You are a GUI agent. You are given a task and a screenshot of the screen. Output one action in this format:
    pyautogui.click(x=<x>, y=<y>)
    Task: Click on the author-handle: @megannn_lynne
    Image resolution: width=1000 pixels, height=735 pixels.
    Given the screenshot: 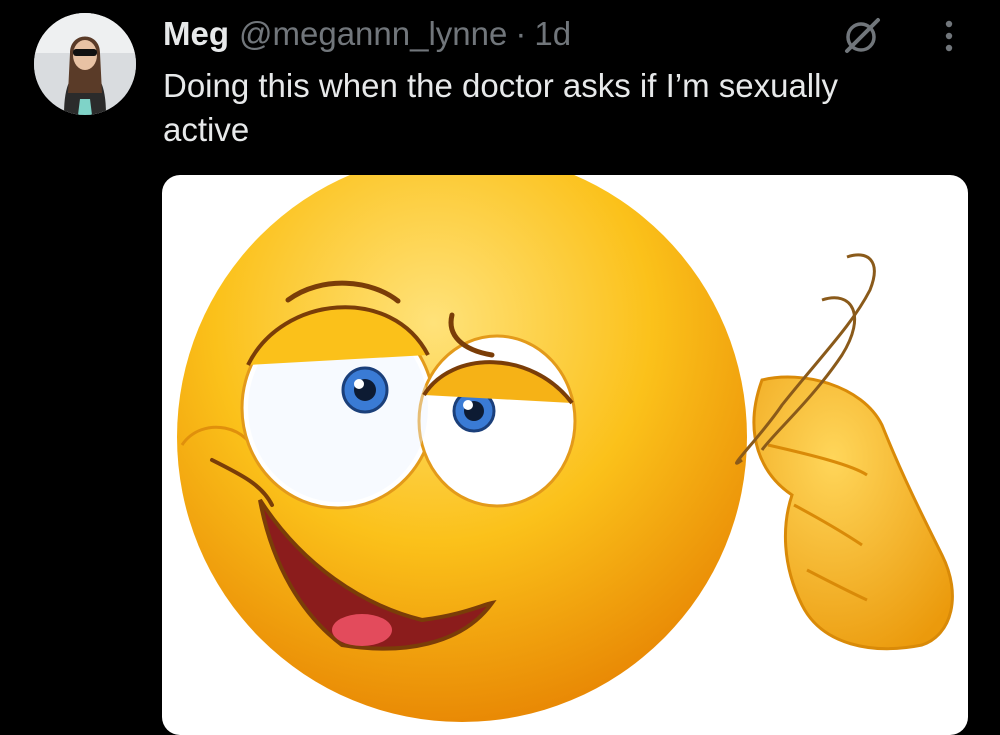 What is the action you would take?
    pyautogui.click(x=373, y=34)
    